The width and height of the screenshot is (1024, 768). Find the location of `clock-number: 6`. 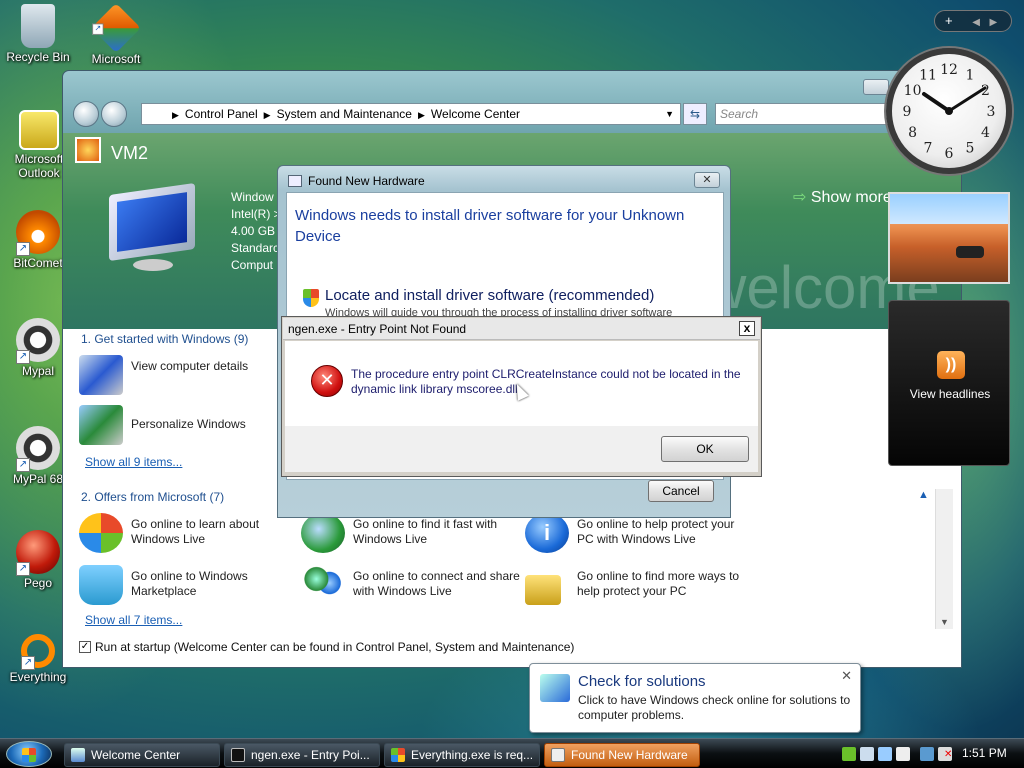

clock-number: 6 is located at coordinates (949, 154).